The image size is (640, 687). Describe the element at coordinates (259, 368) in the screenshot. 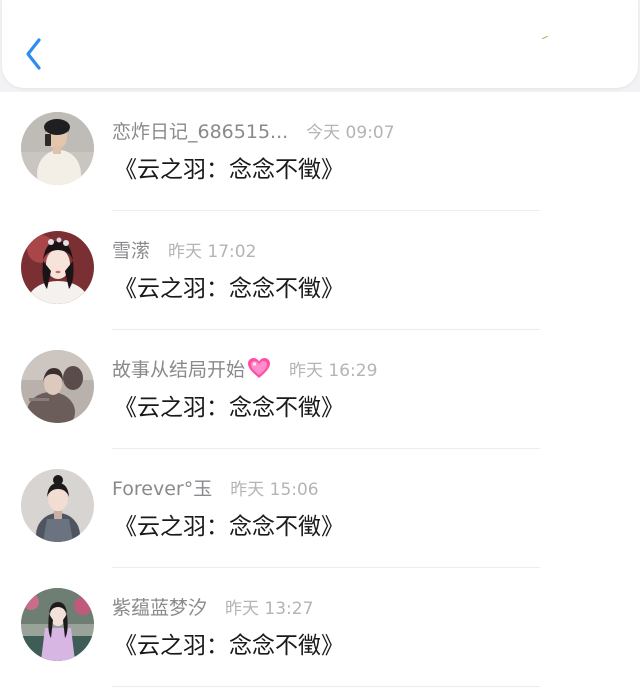

I see `heart-emoji-icon` at that location.